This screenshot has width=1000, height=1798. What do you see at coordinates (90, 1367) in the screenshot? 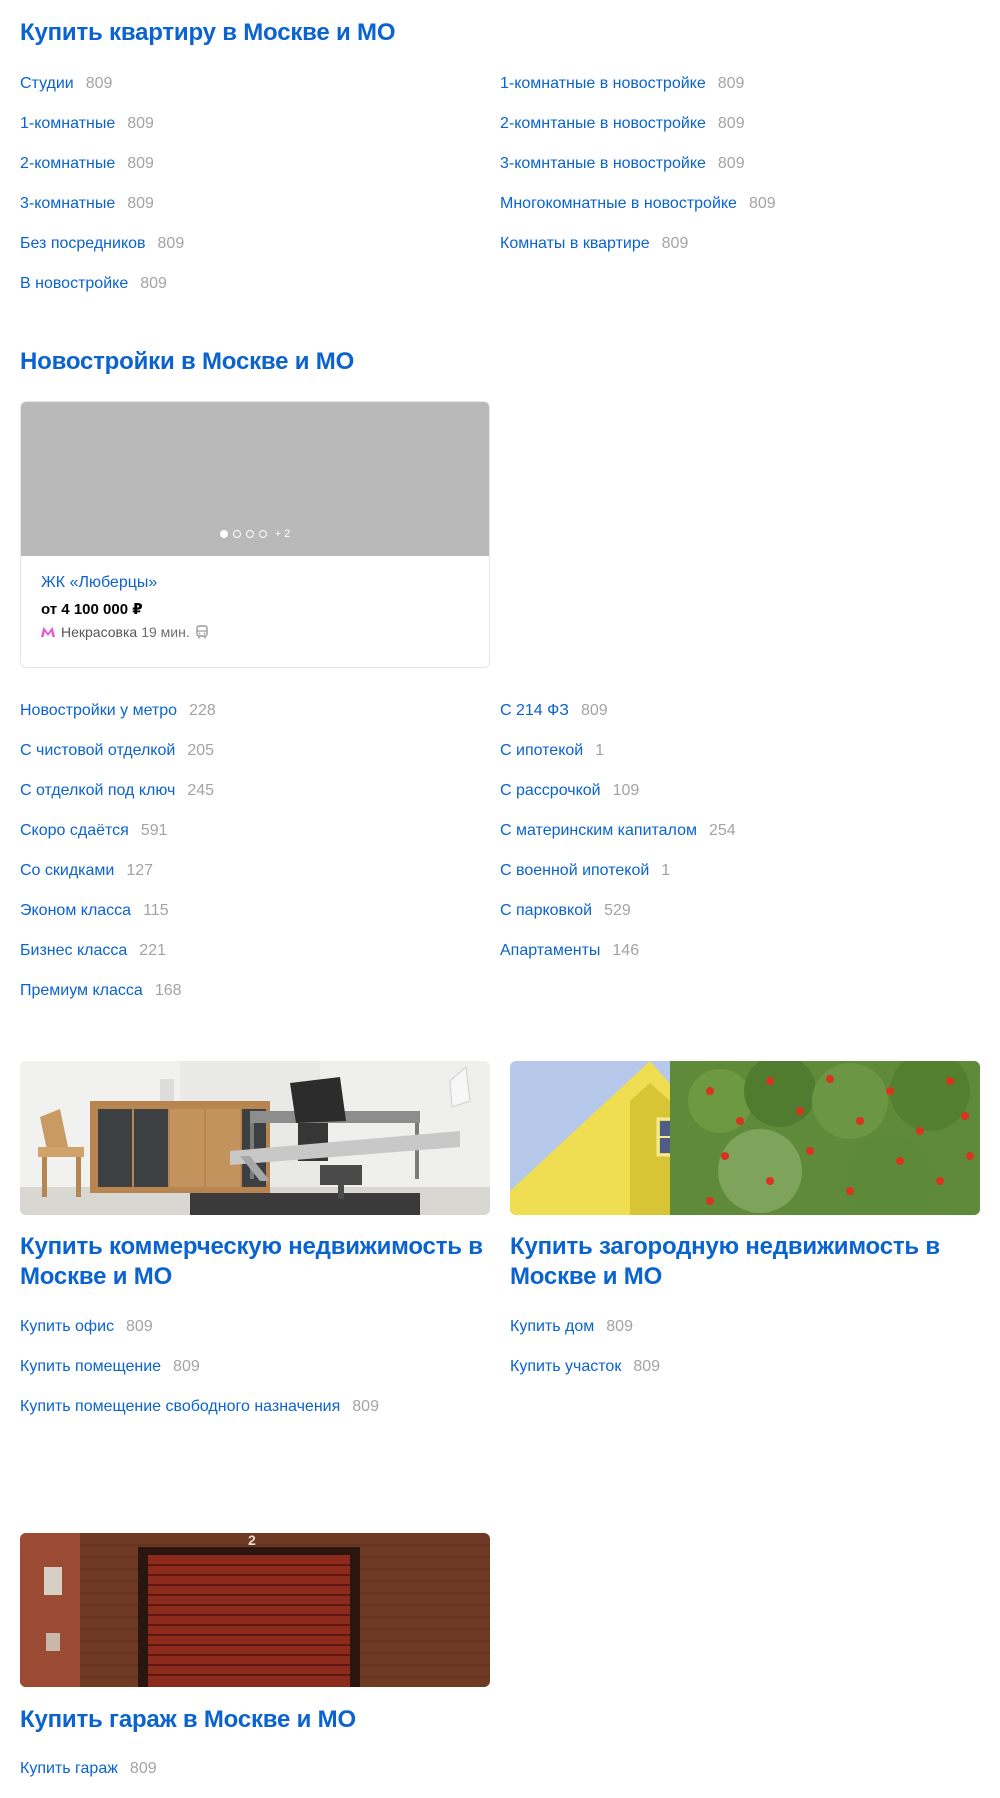
I see `link-buy-premises: Купить помещение` at bounding box center [90, 1367].